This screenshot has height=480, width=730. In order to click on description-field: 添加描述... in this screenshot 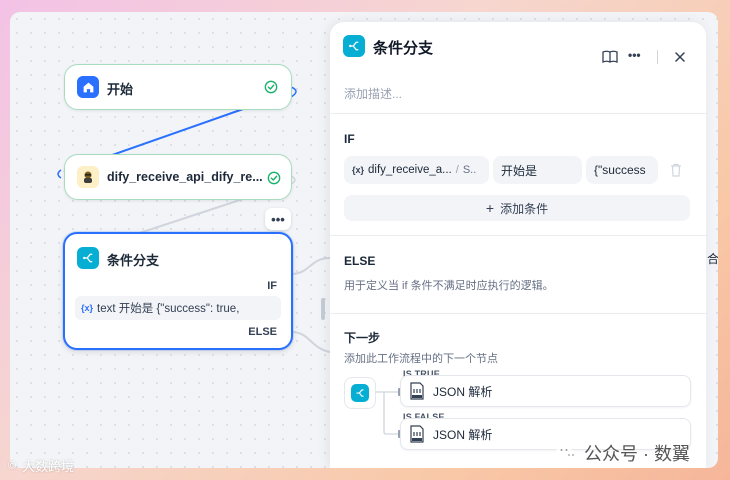, I will do `click(373, 93)`.